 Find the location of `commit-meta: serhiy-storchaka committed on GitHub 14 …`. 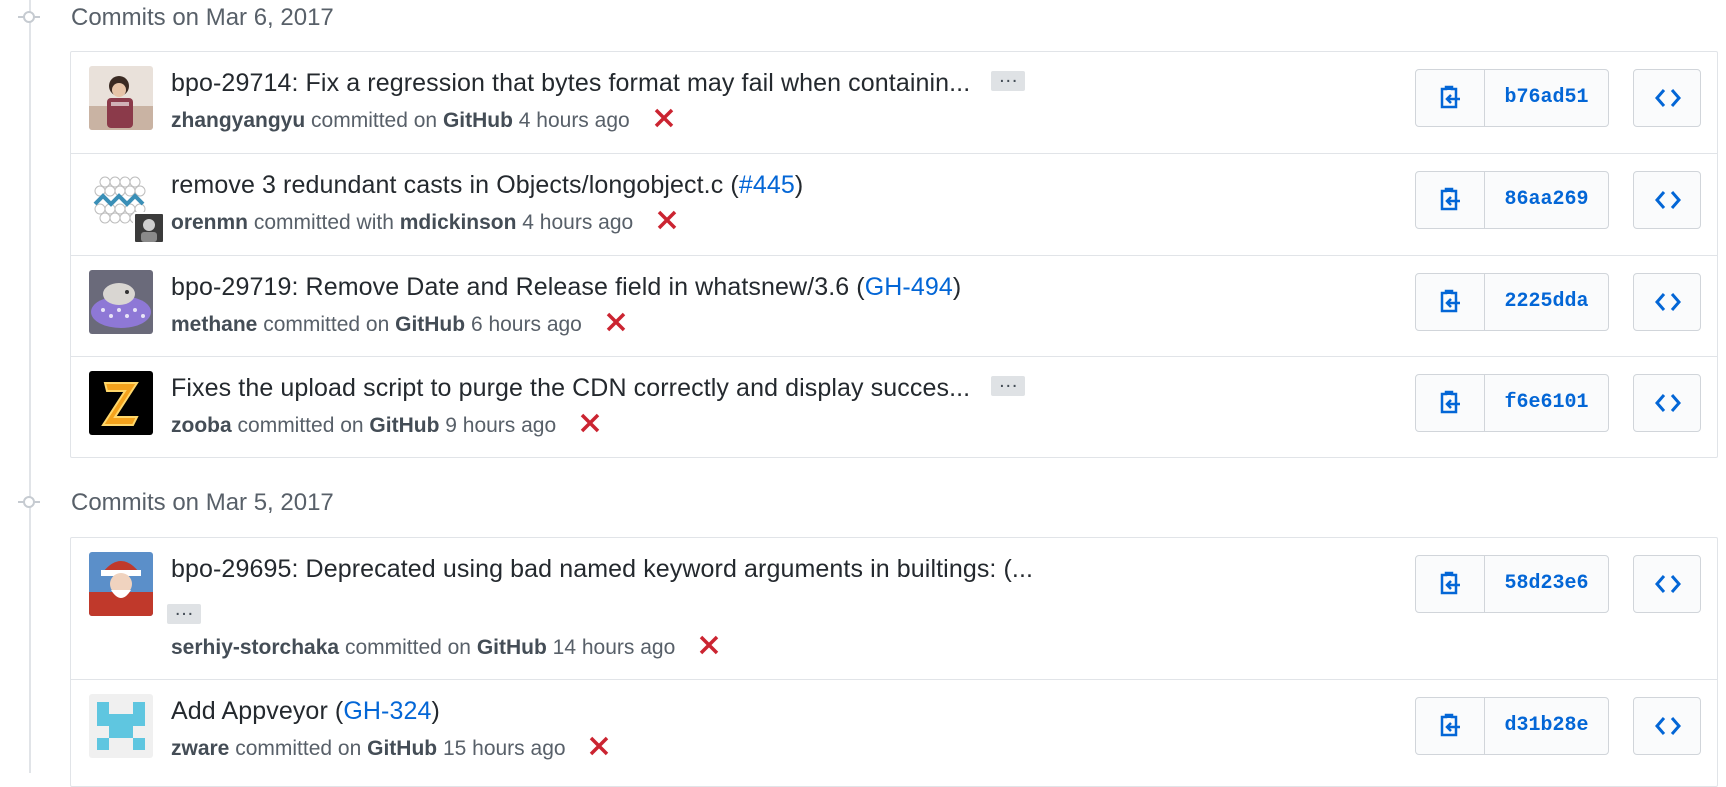

commit-meta: serhiy-storchaka committed on GitHub 14 … is located at coordinates (446, 648).